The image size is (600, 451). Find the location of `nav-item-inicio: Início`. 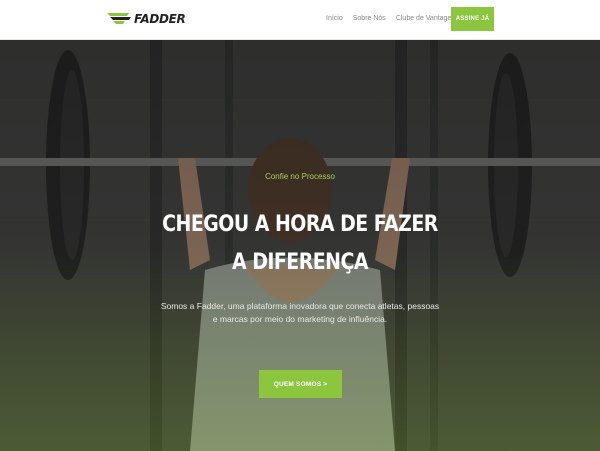

nav-item-inicio: Início is located at coordinates (334, 19).